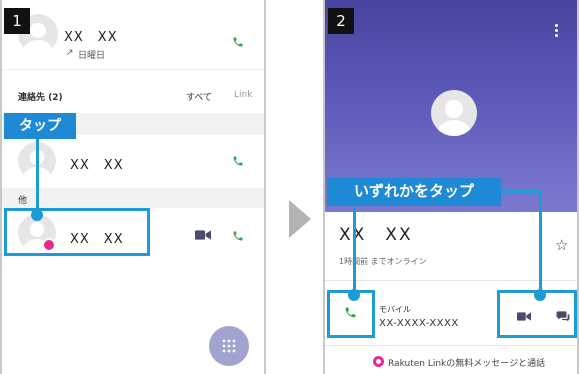  I want to click on filter-all-tab: すべて, so click(199, 96).